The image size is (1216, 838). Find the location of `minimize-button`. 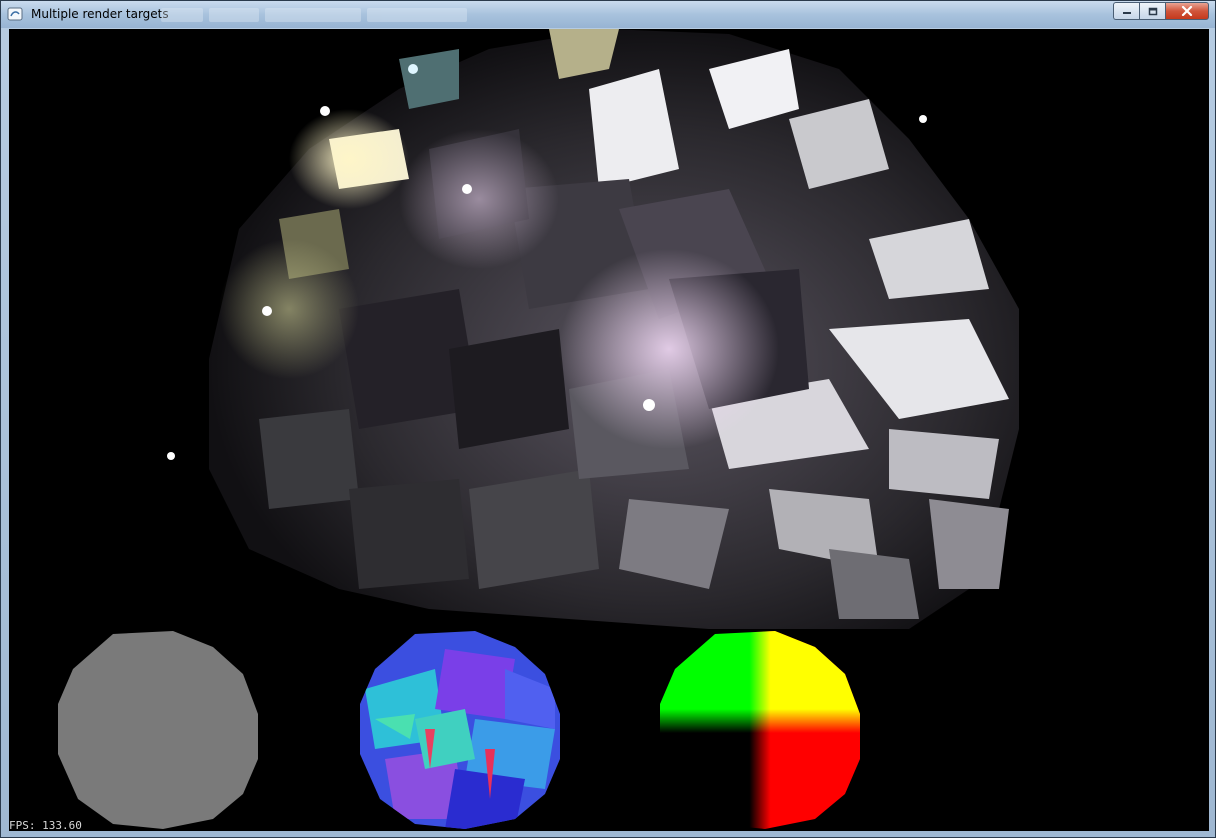

minimize-button is located at coordinates (1126, 11).